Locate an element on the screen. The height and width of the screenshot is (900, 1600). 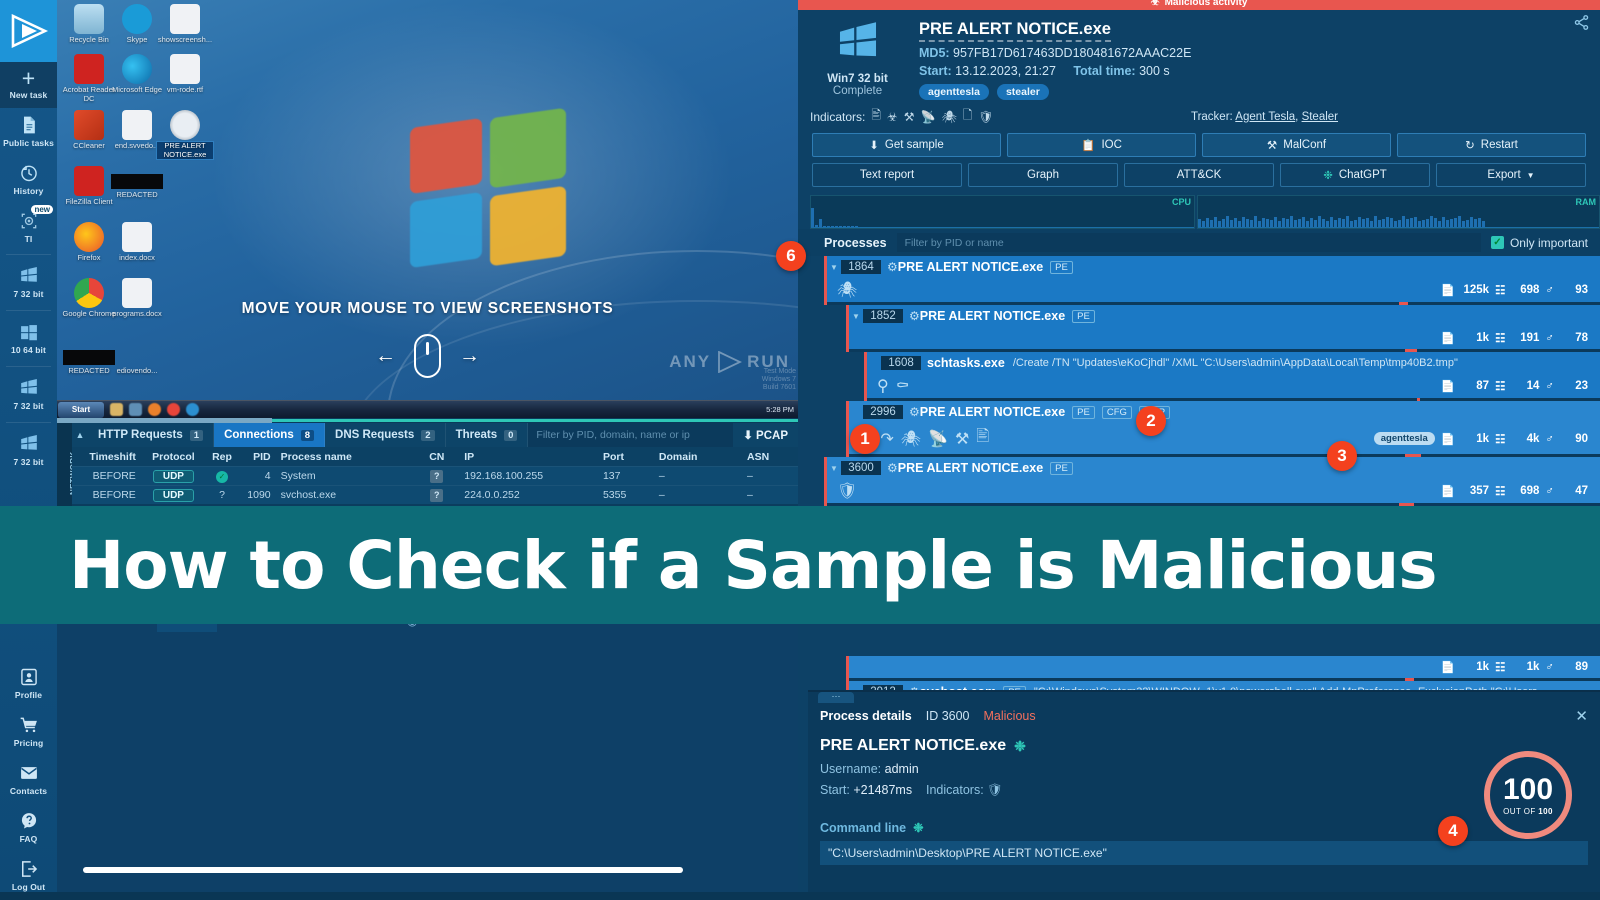
sidebar-vm-7-32bit-3: 7 32 bit is located at coordinates (28, 450).